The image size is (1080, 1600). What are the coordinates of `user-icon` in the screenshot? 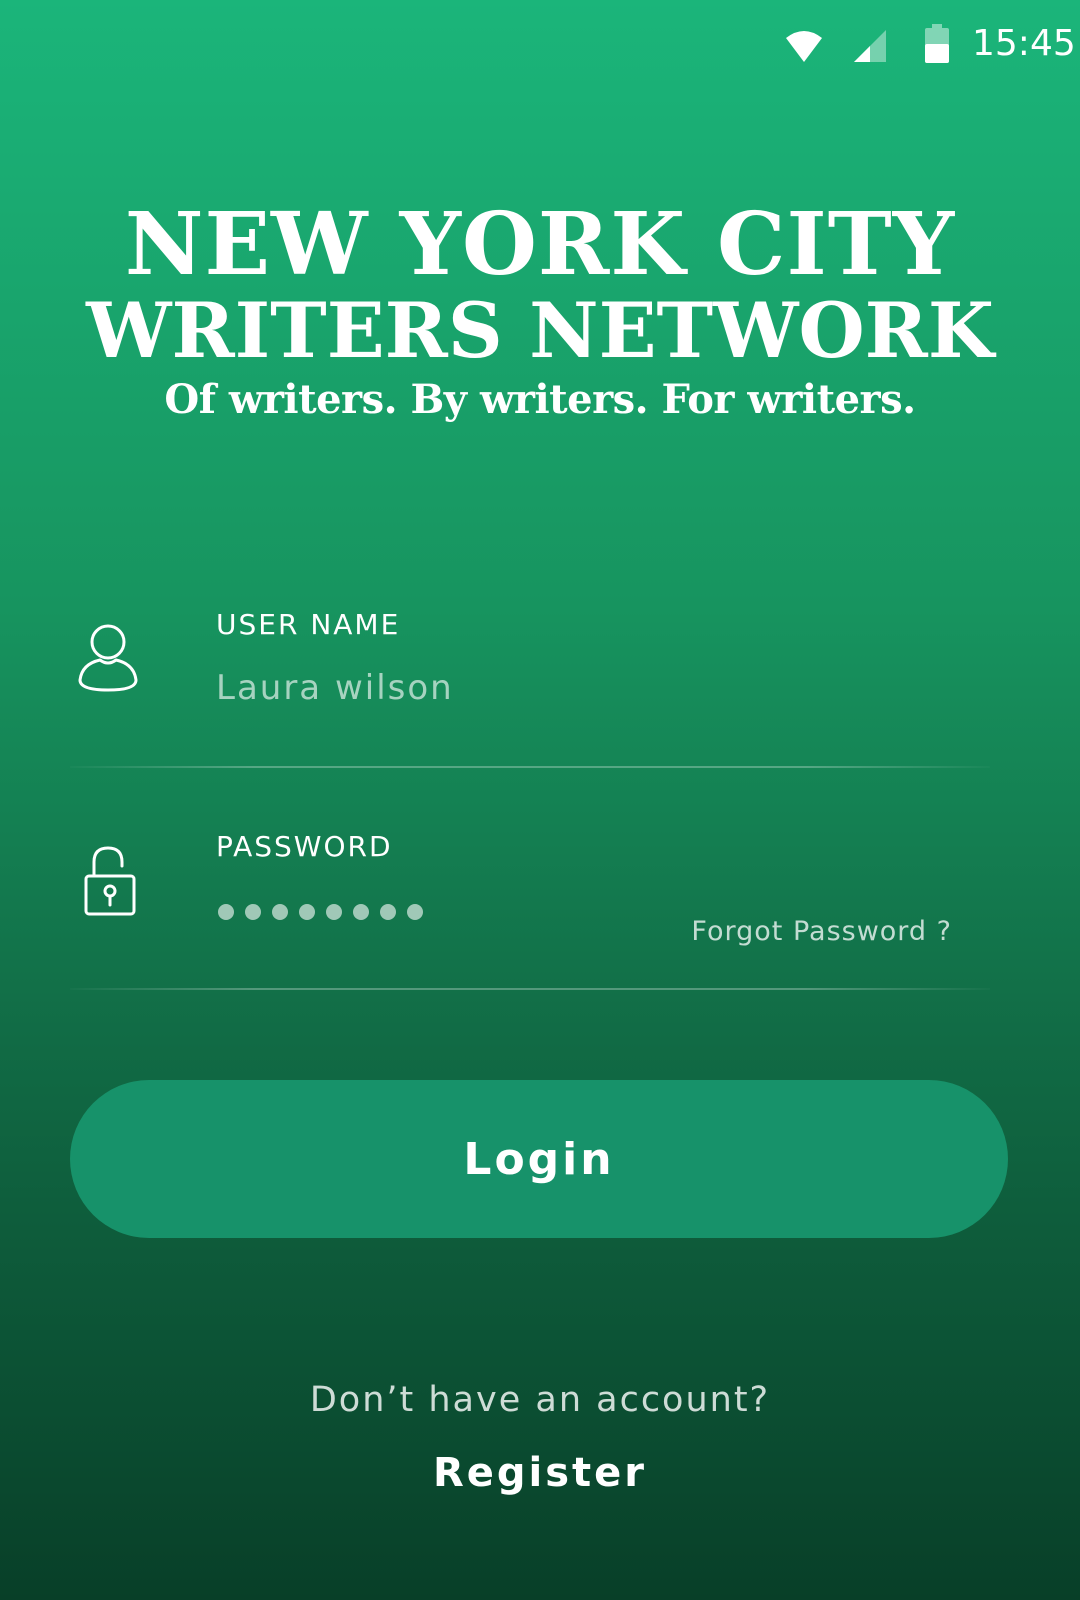 It's located at (108, 658).